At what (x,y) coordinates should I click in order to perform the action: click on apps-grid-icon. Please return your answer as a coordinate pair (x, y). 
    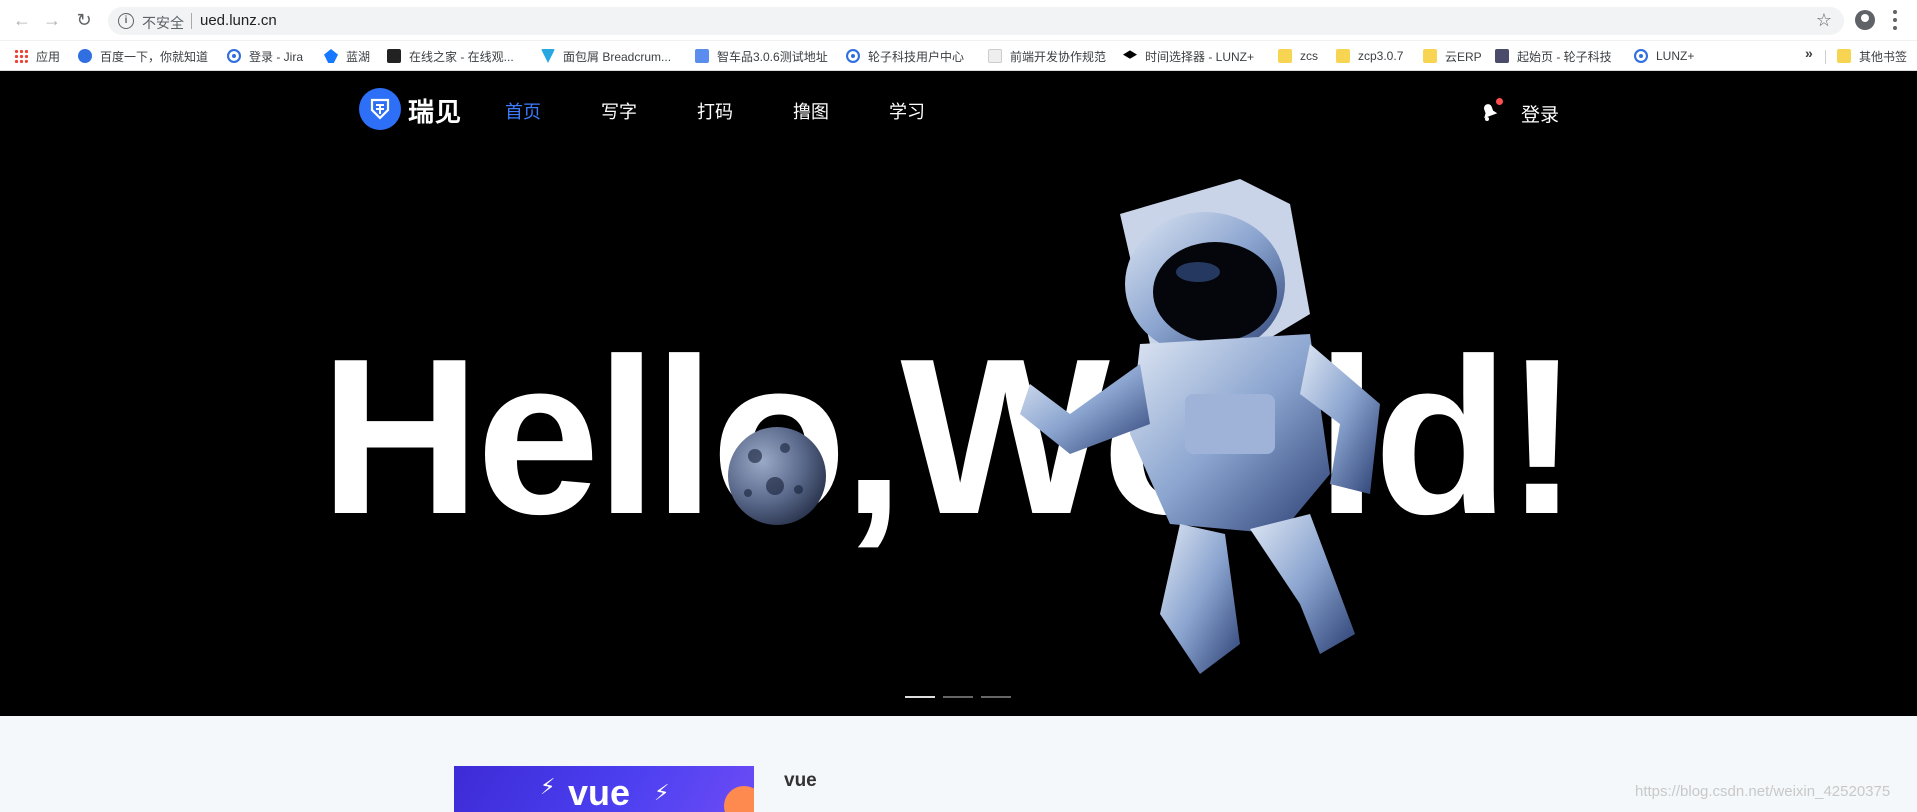
    Looking at the image, I should click on (21, 56).